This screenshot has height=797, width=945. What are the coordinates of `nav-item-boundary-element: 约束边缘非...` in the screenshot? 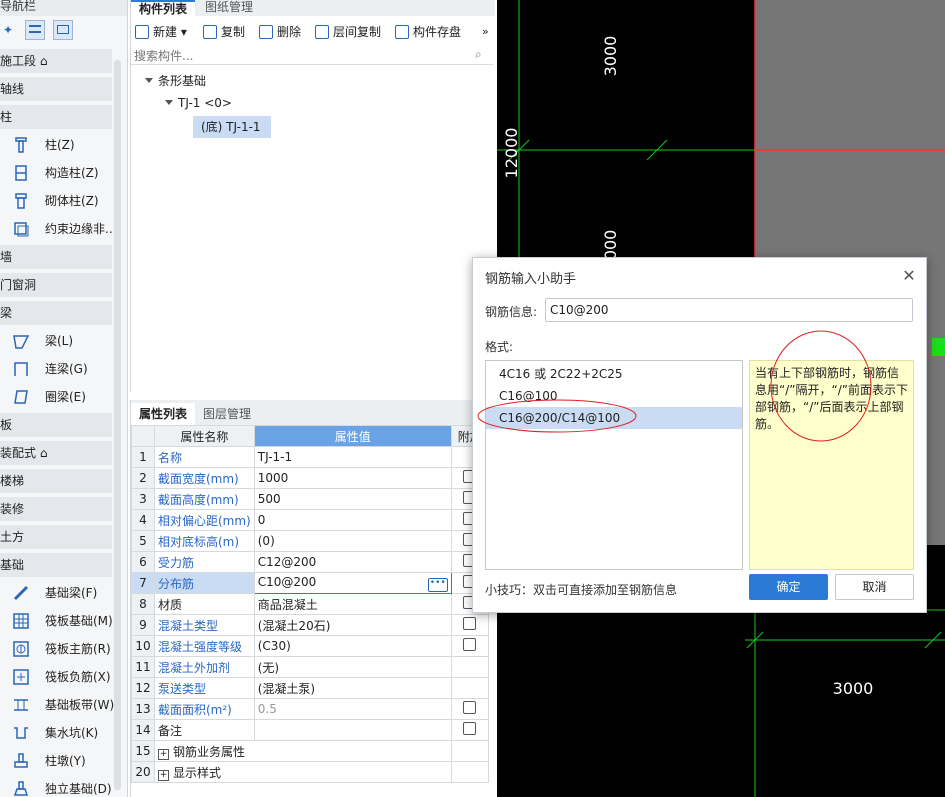 It's located at (58, 229).